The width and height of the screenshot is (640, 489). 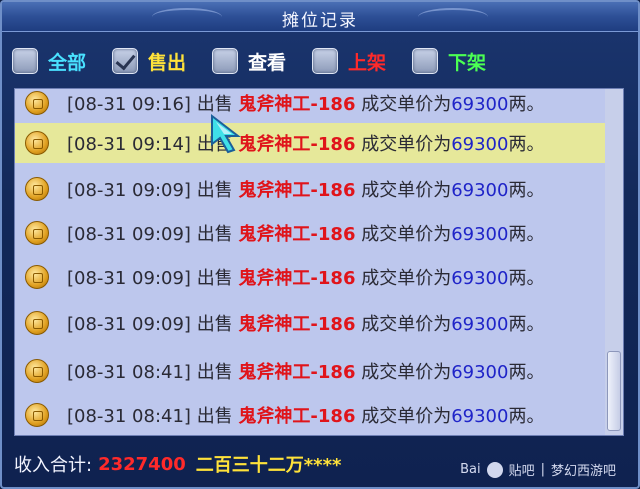 What do you see at coordinates (67, 61) in the screenshot?
I see `filter-label-0: 全部` at bounding box center [67, 61].